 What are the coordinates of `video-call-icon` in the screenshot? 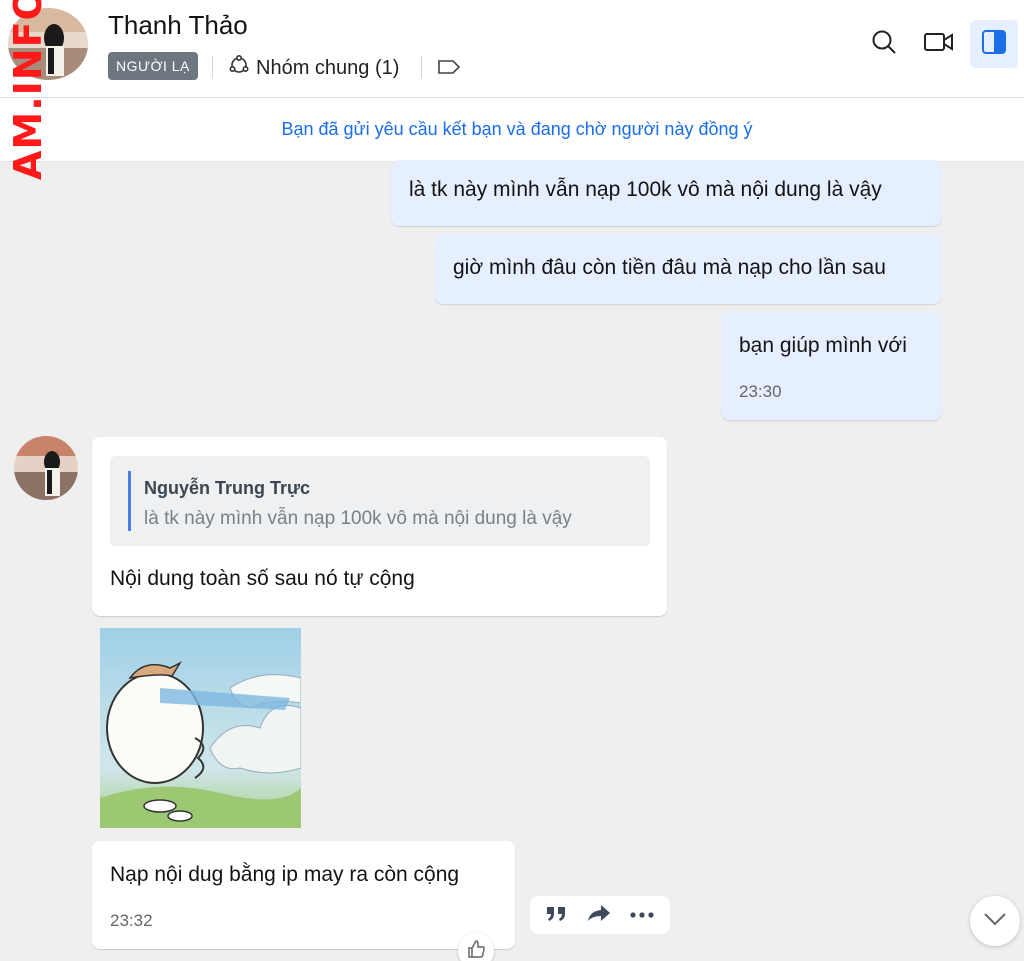 It's located at (939, 44).